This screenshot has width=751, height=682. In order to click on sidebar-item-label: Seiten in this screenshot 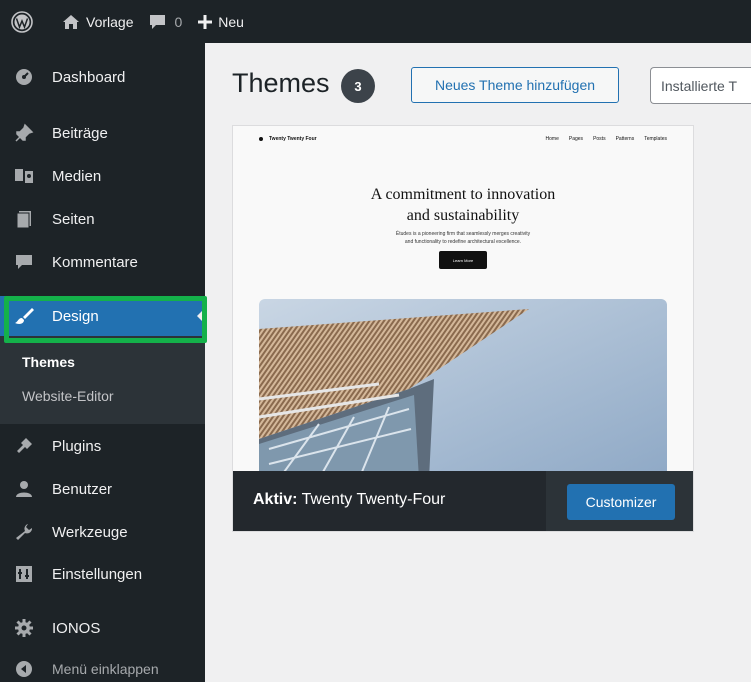, I will do `click(73, 219)`.